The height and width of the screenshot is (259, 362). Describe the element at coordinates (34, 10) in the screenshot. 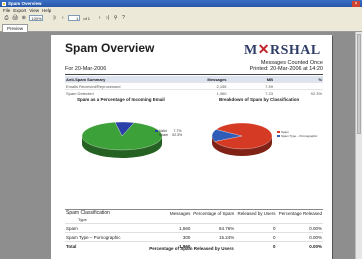

I see `menu-view: View` at that location.